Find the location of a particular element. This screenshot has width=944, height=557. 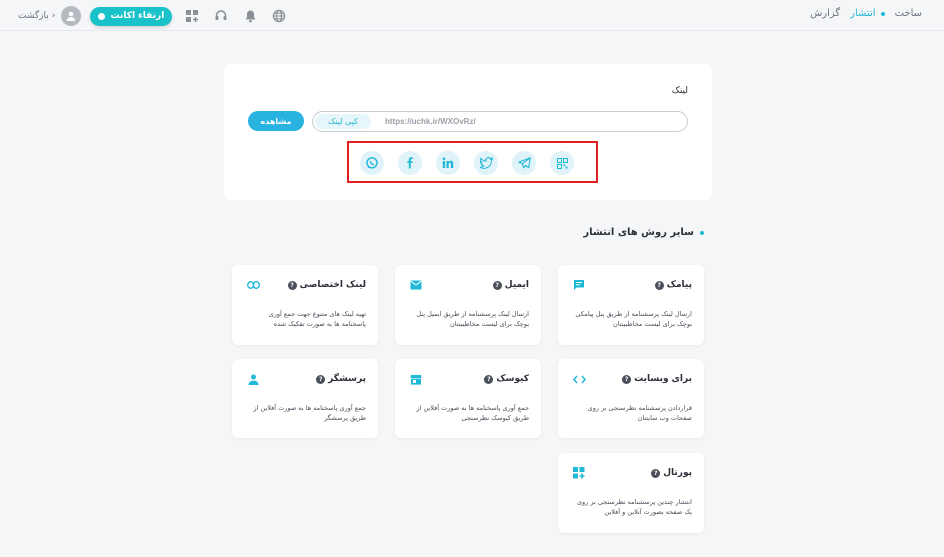

portal-icon is located at coordinates (579, 473).